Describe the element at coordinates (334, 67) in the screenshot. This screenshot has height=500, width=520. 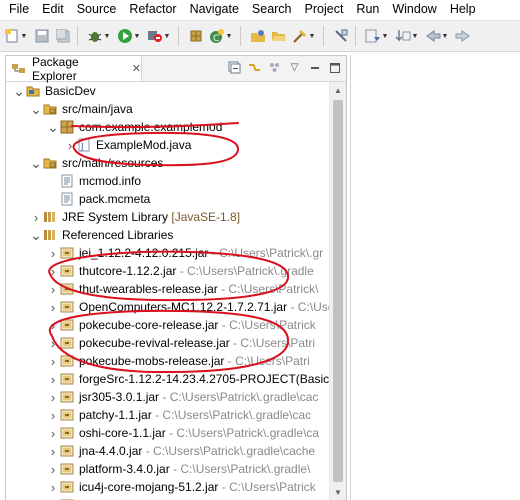
I see `maximize-icon` at that location.